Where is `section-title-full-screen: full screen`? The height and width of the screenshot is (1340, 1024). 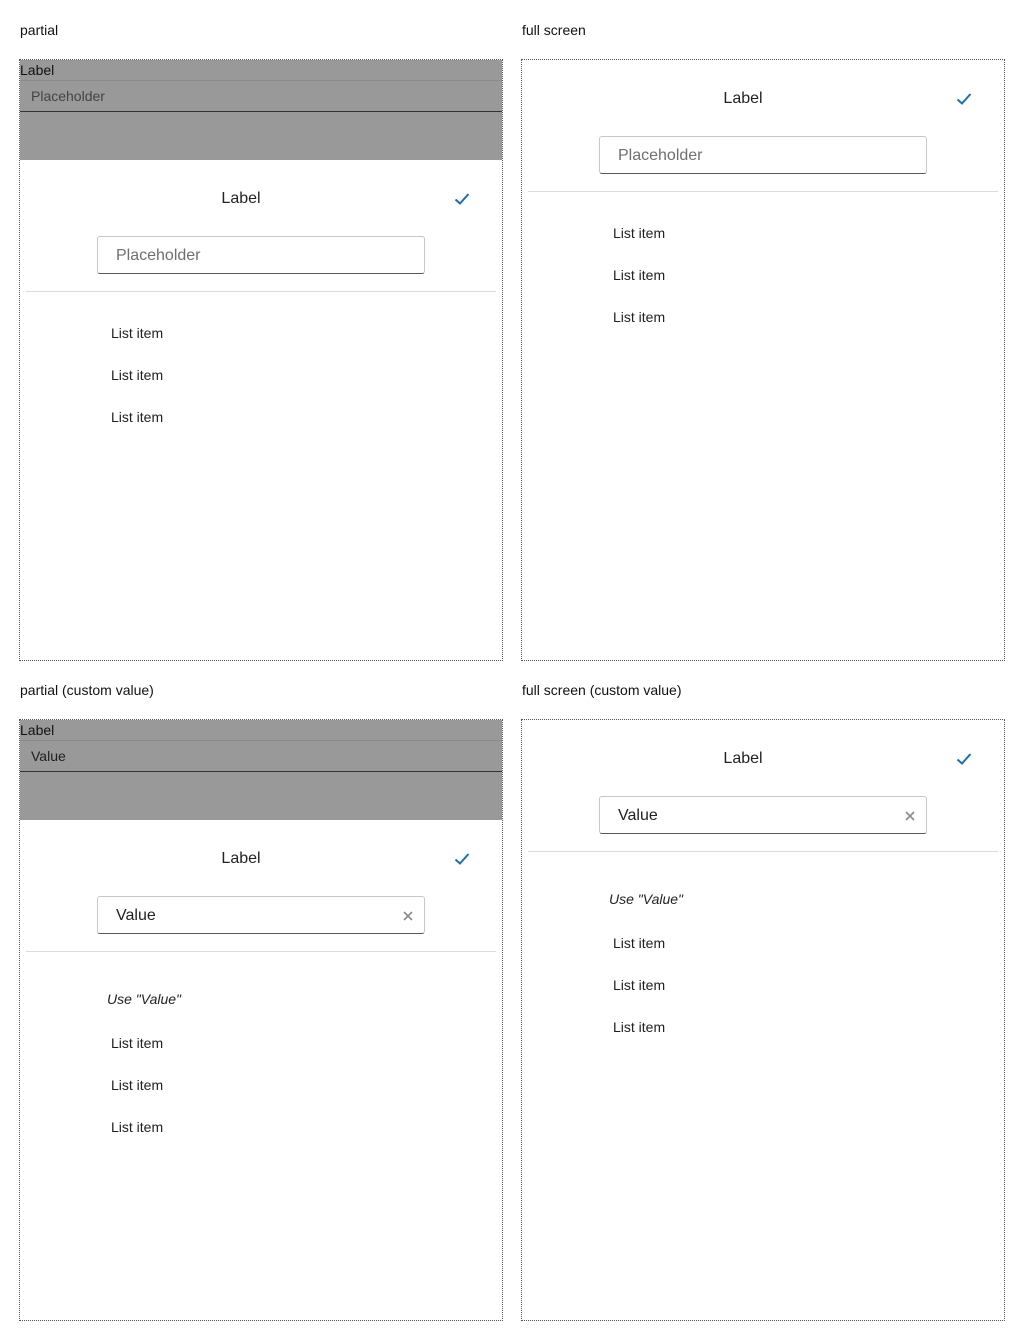 section-title-full-screen: full screen is located at coordinates (554, 30).